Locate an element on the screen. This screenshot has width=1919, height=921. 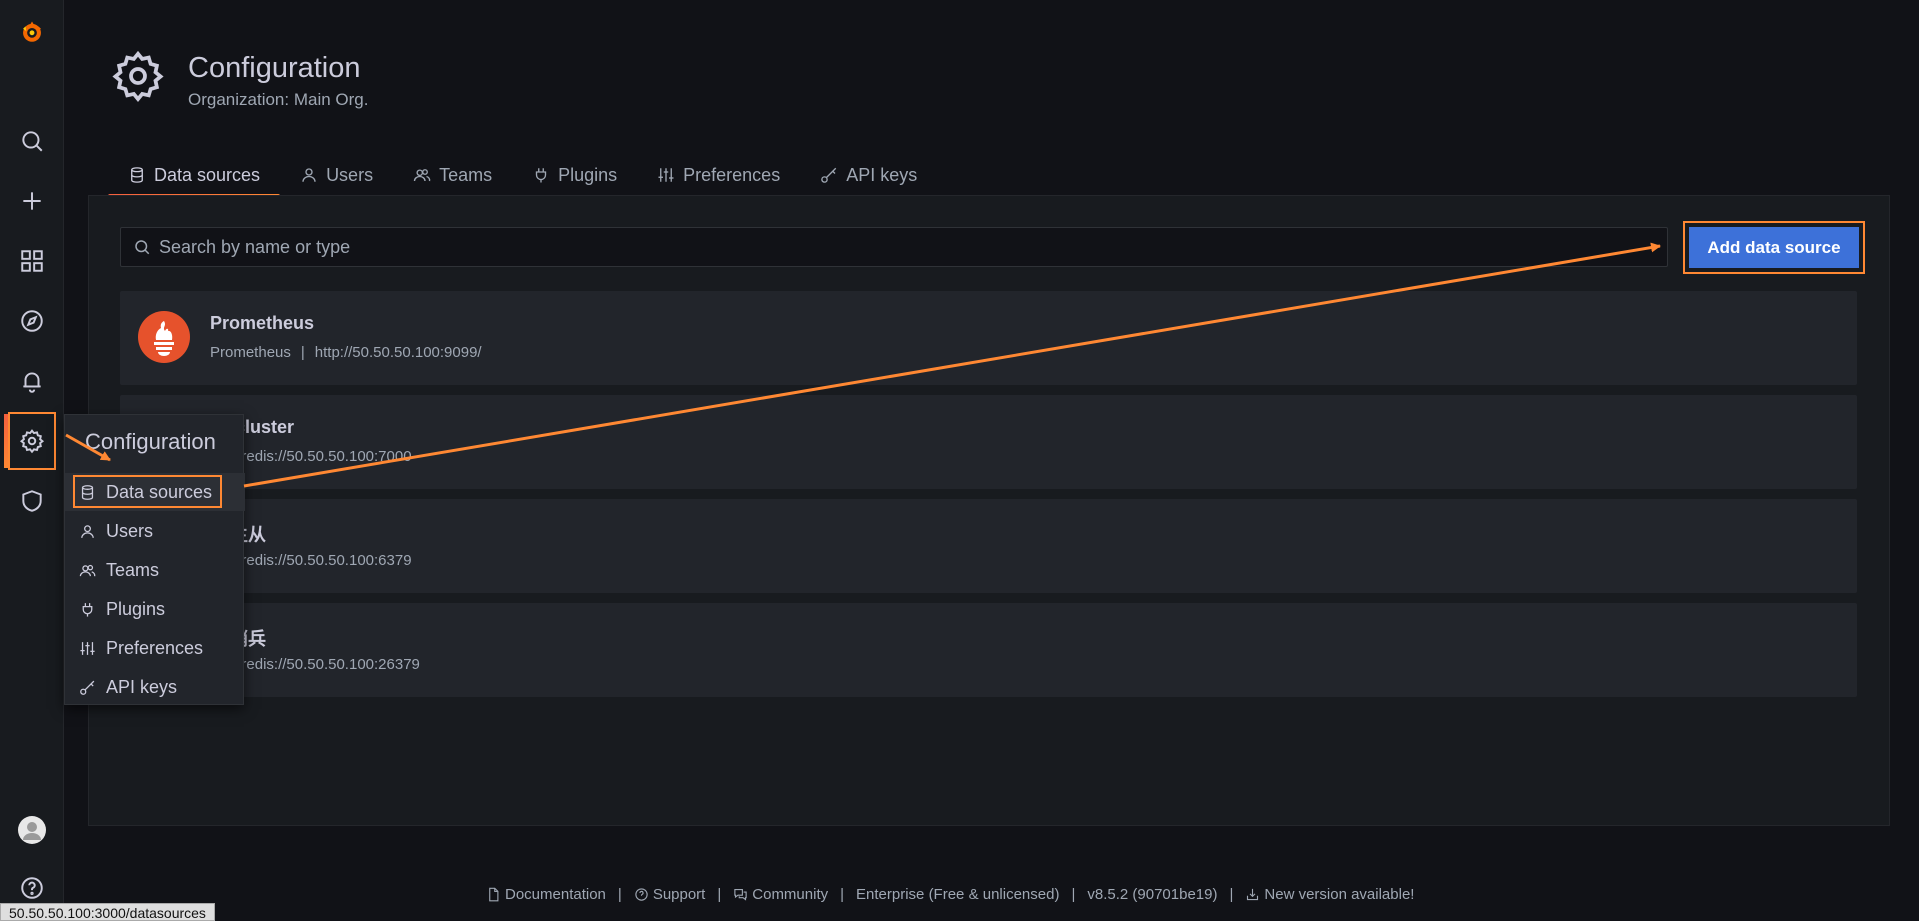
add-button-highlight-box: Add data source is located at coordinates (1774, 247).